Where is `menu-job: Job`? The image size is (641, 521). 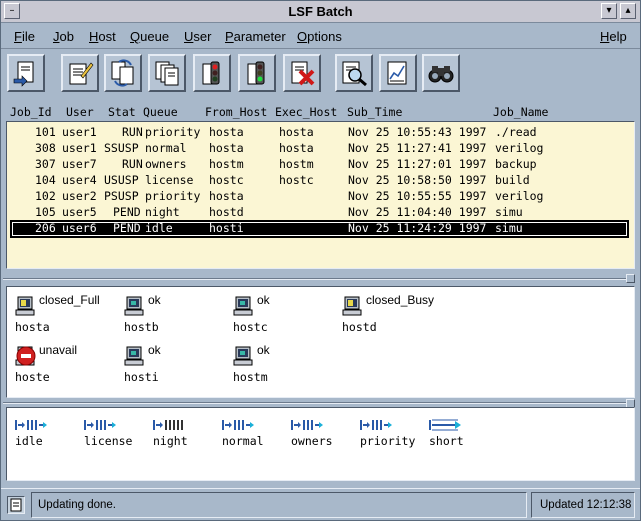 menu-job: Job is located at coordinates (63, 36).